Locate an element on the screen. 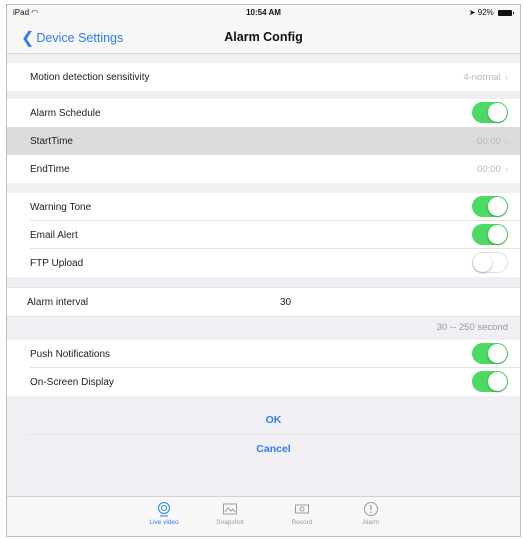  tab-live-video-label: Live video is located at coordinates (164, 522).